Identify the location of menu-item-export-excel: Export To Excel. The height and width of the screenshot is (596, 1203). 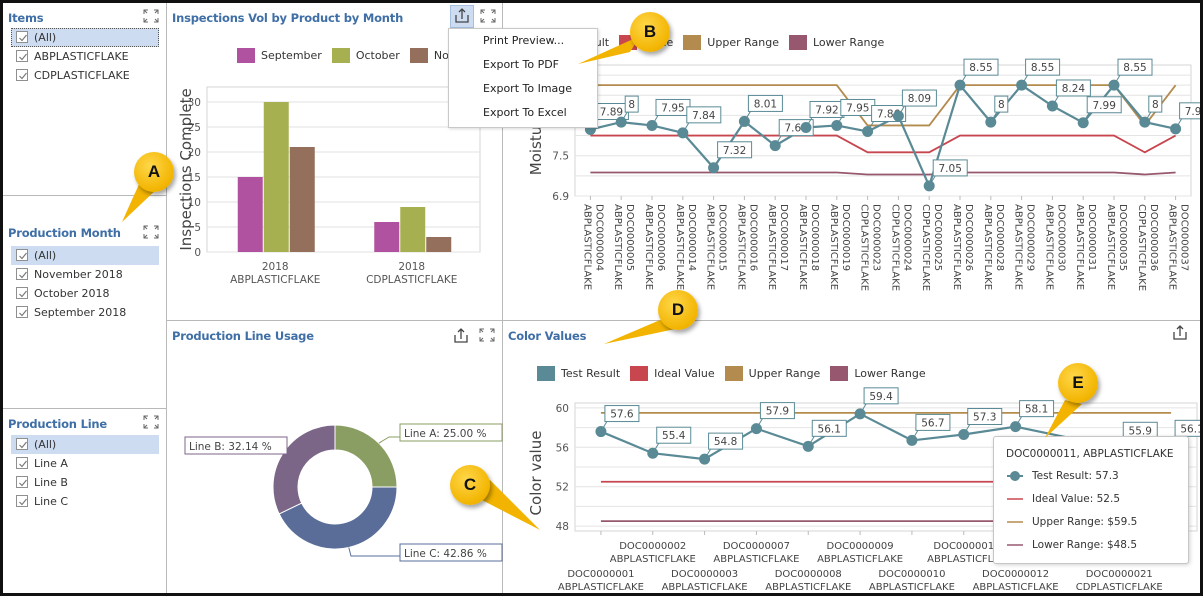
(523, 113).